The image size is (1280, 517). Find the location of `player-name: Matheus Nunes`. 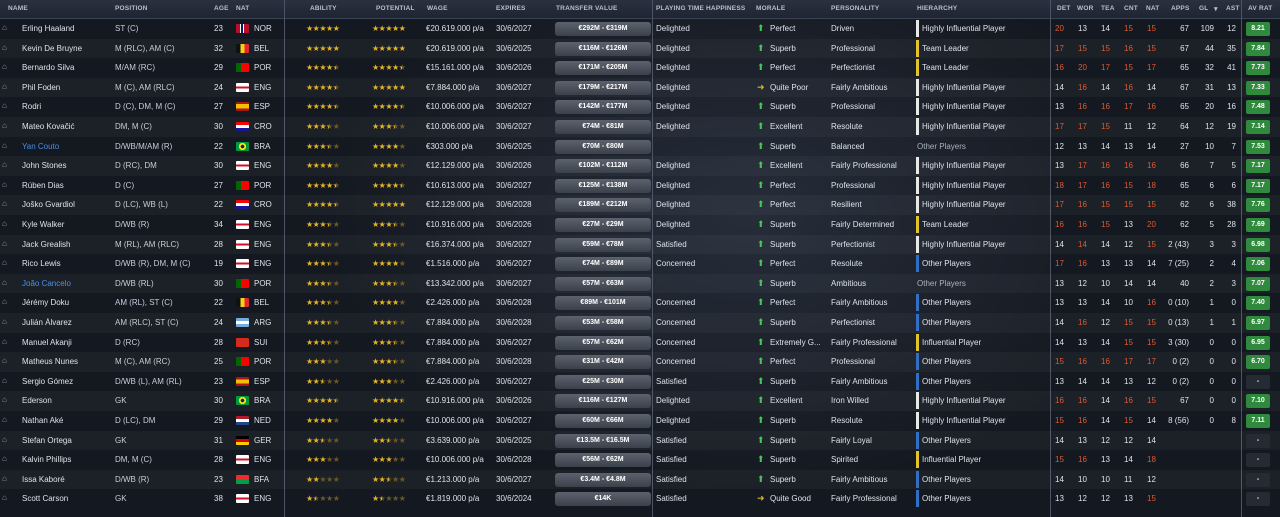

player-name: Matheus Nunes is located at coordinates (67, 362).